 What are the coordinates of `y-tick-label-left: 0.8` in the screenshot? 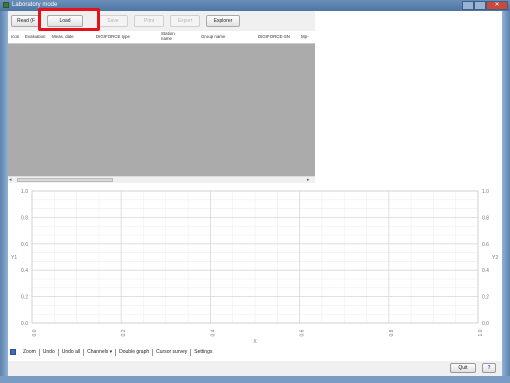 It's located at (24, 218).